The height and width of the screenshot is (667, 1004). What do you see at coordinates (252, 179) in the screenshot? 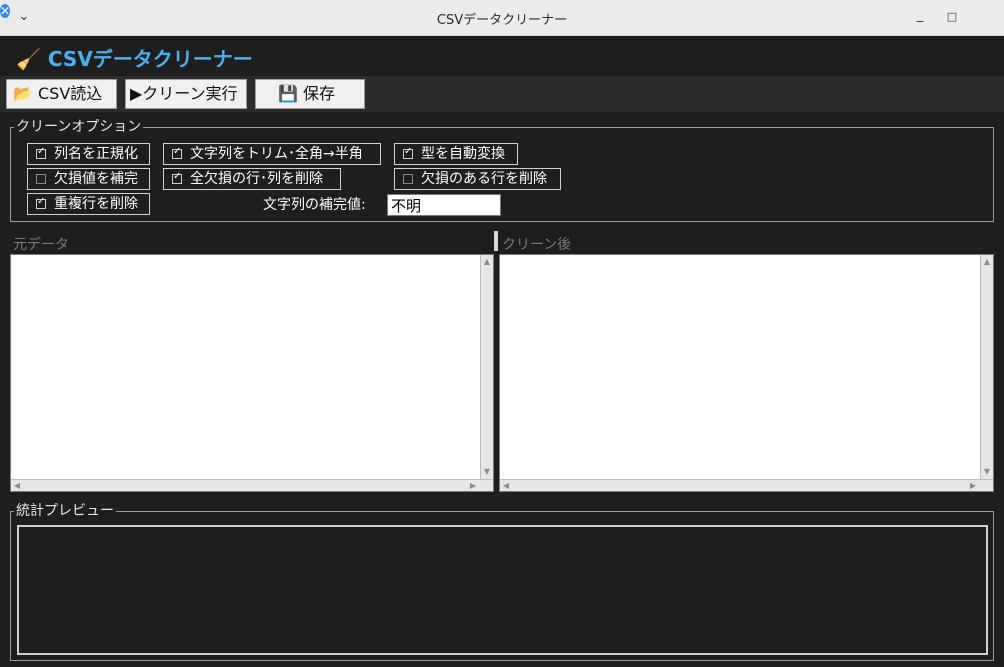
I see `drop-empty-checkbox: 全欠損の行･列を削除` at bounding box center [252, 179].